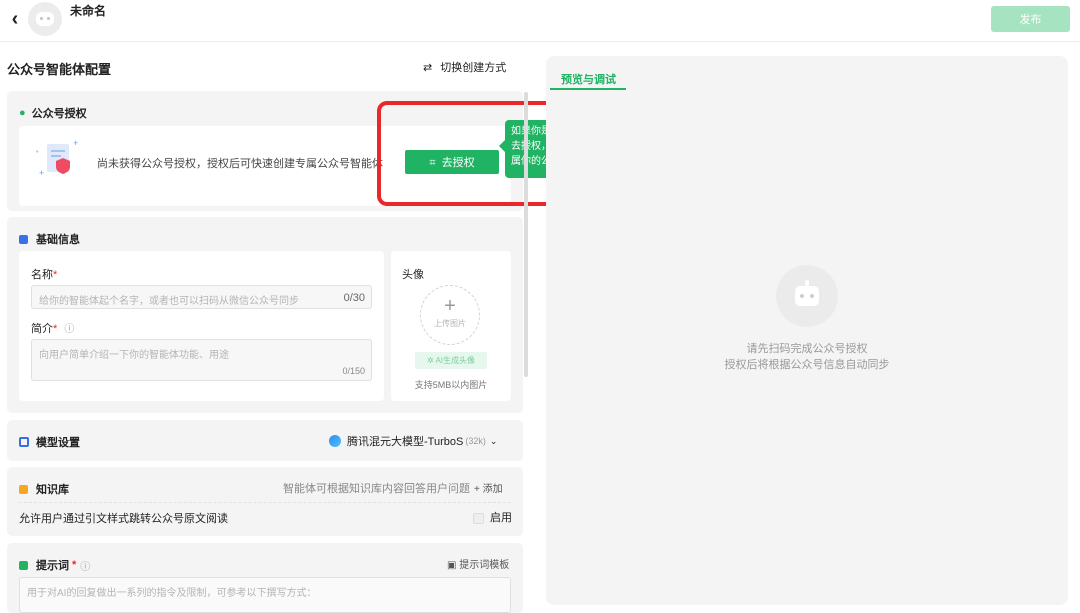 The image size is (1080, 613). I want to click on prompt-input: 用于对AI的回复做出一系列的指令及限制，可参考以下撰写方式：, so click(265, 595).